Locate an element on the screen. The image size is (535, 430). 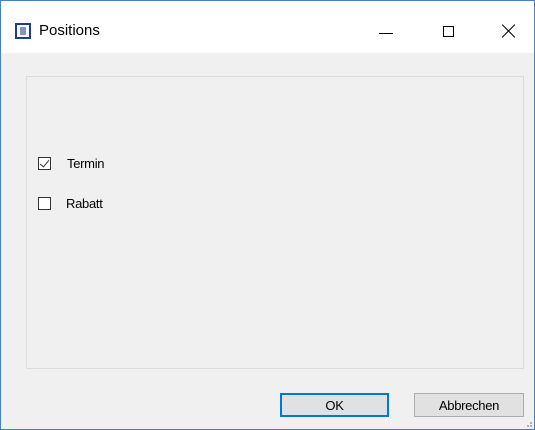
maximize-icon is located at coordinates (448, 31).